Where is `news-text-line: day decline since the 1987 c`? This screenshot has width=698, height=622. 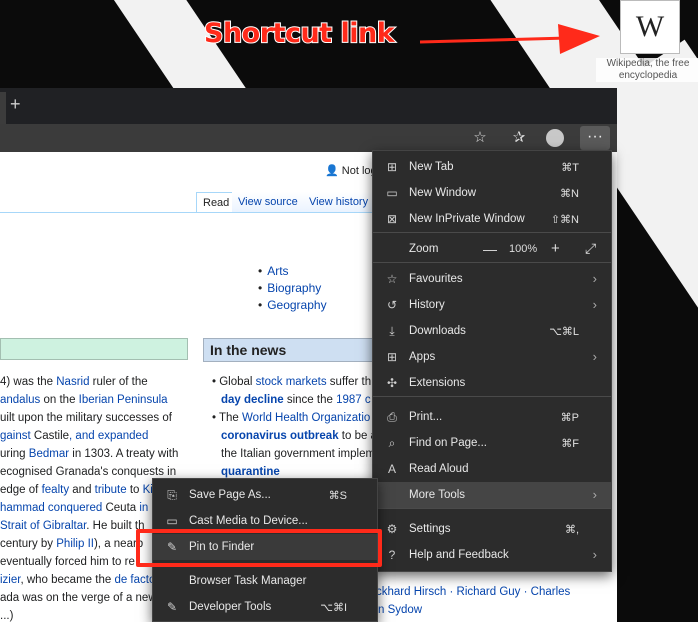
news-text-line: day decline since the 1987 c is located at coordinates (296, 400).